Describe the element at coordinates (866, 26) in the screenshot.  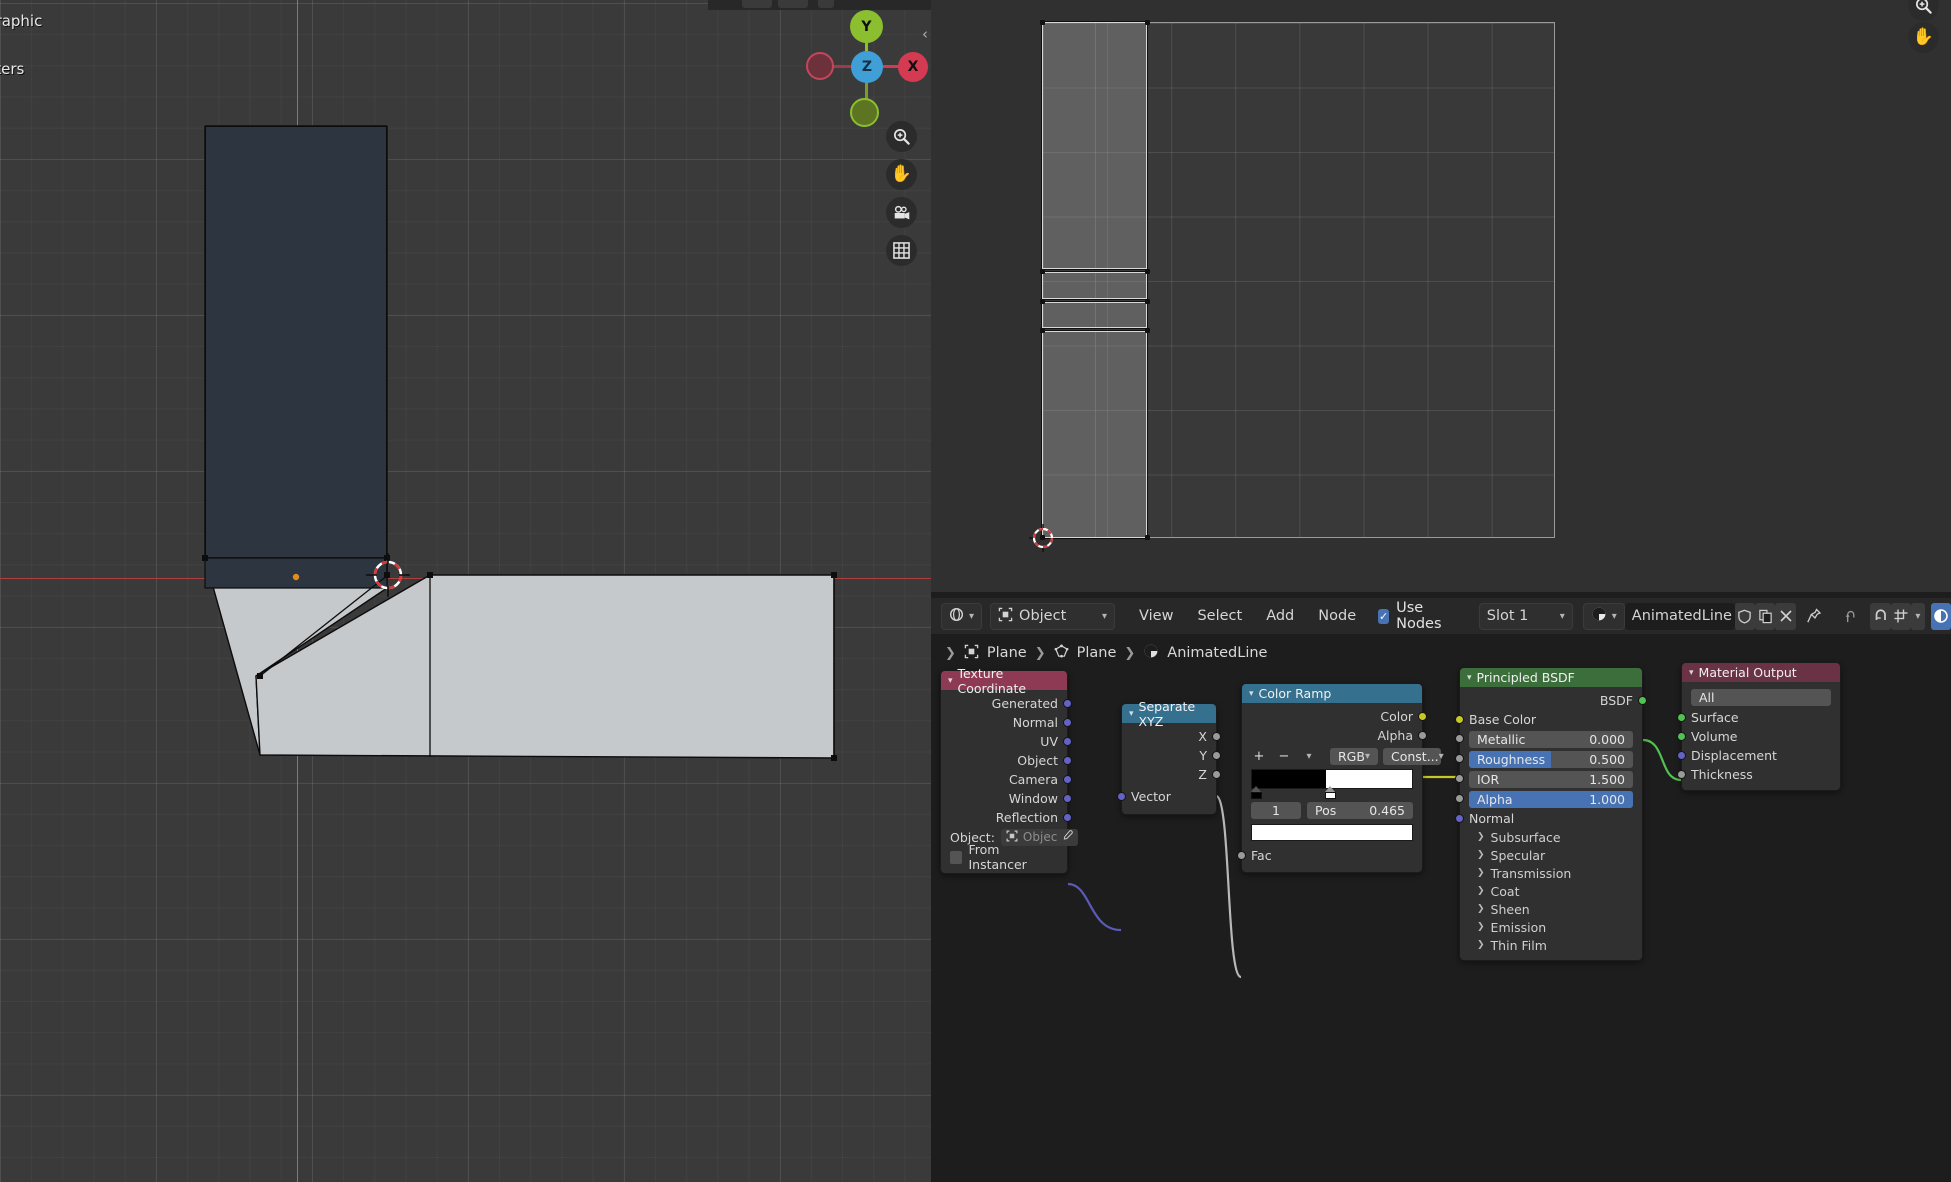
I see `gizmo-ball-y: Y` at that location.